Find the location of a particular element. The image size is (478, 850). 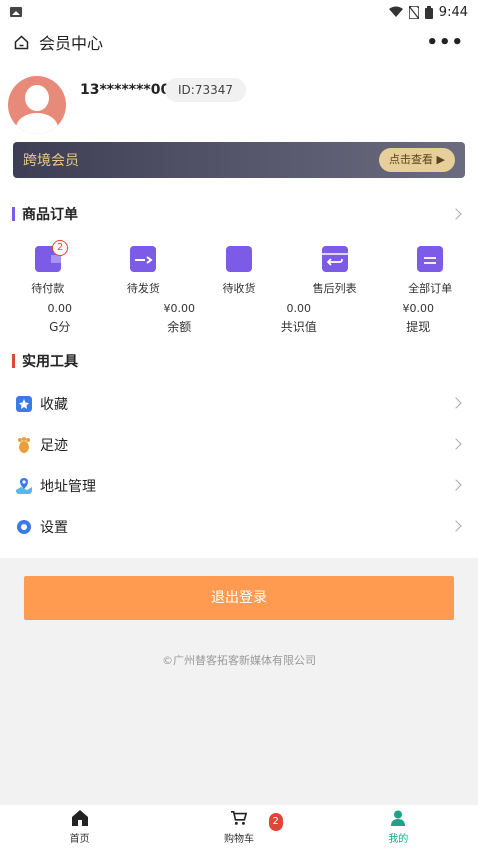

user-phone: 13*******00 is located at coordinates (125, 90).